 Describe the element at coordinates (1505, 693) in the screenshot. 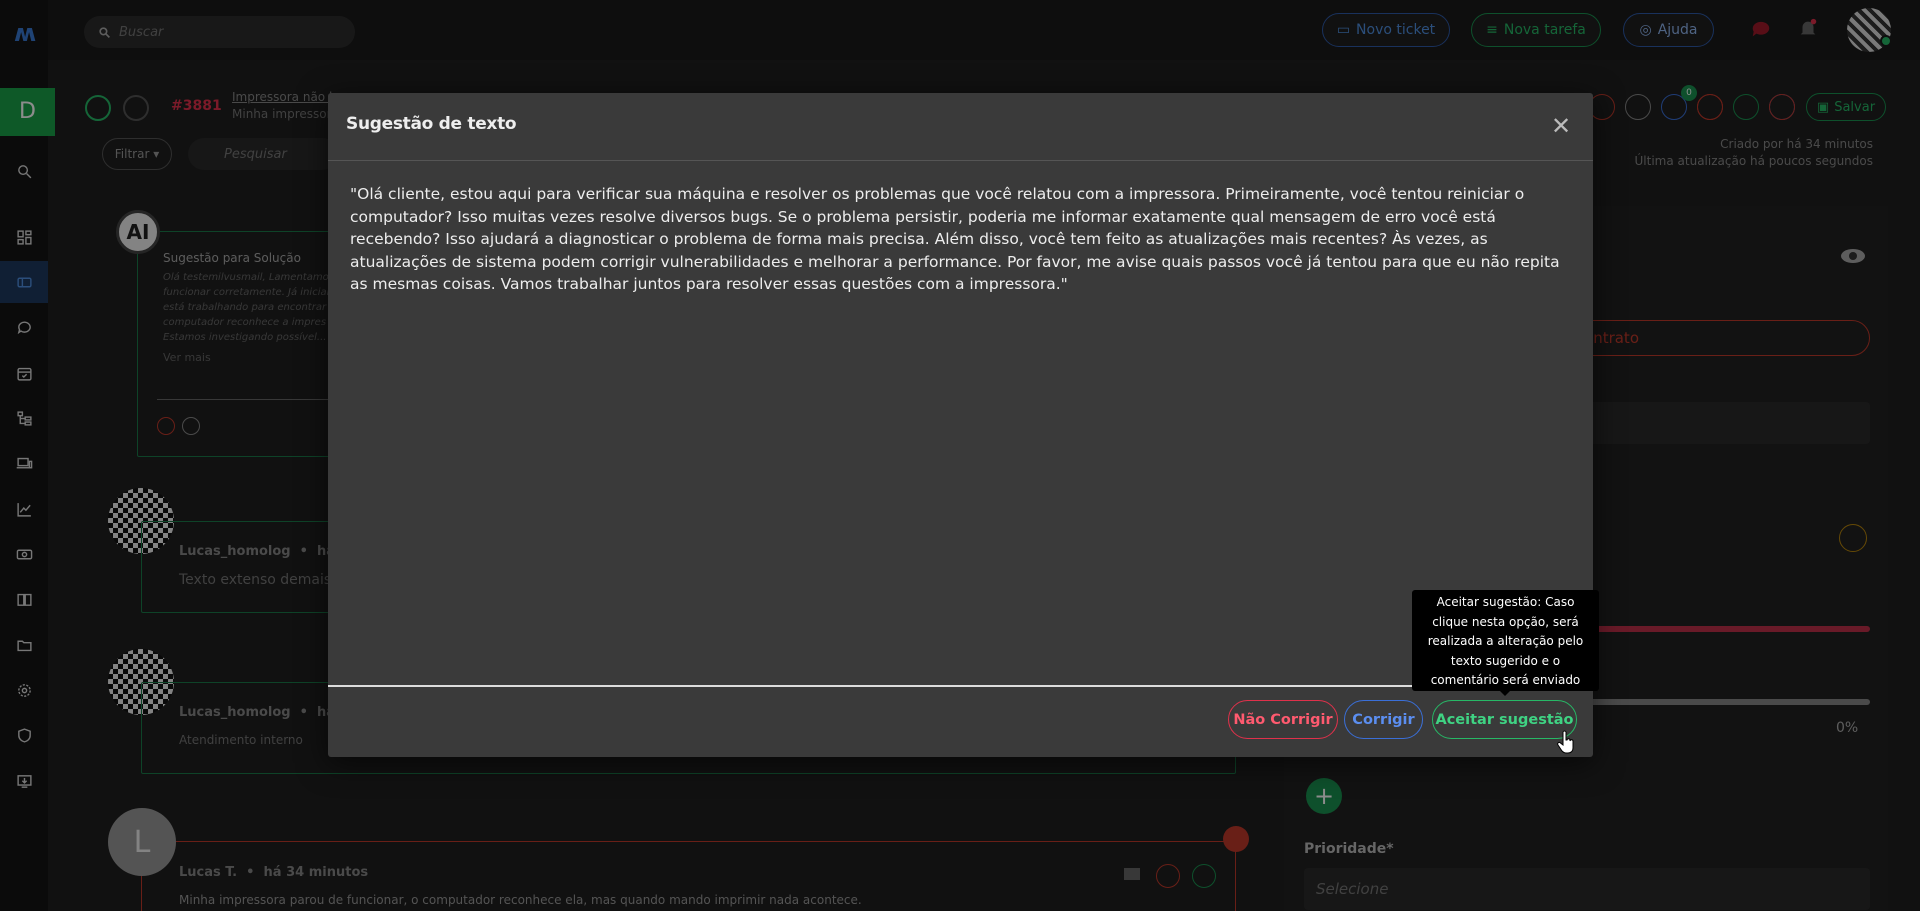

I see `tooltip-arrow` at that location.